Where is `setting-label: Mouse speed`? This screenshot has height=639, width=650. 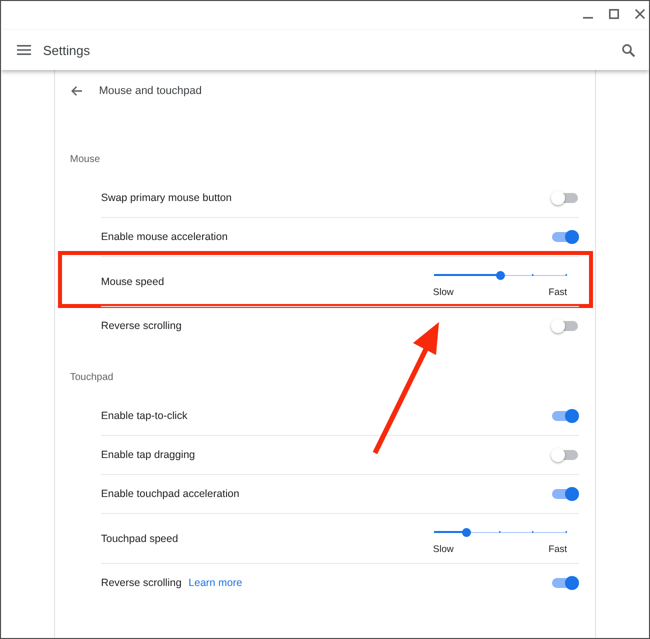 setting-label: Mouse speed is located at coordinates (132, 282).